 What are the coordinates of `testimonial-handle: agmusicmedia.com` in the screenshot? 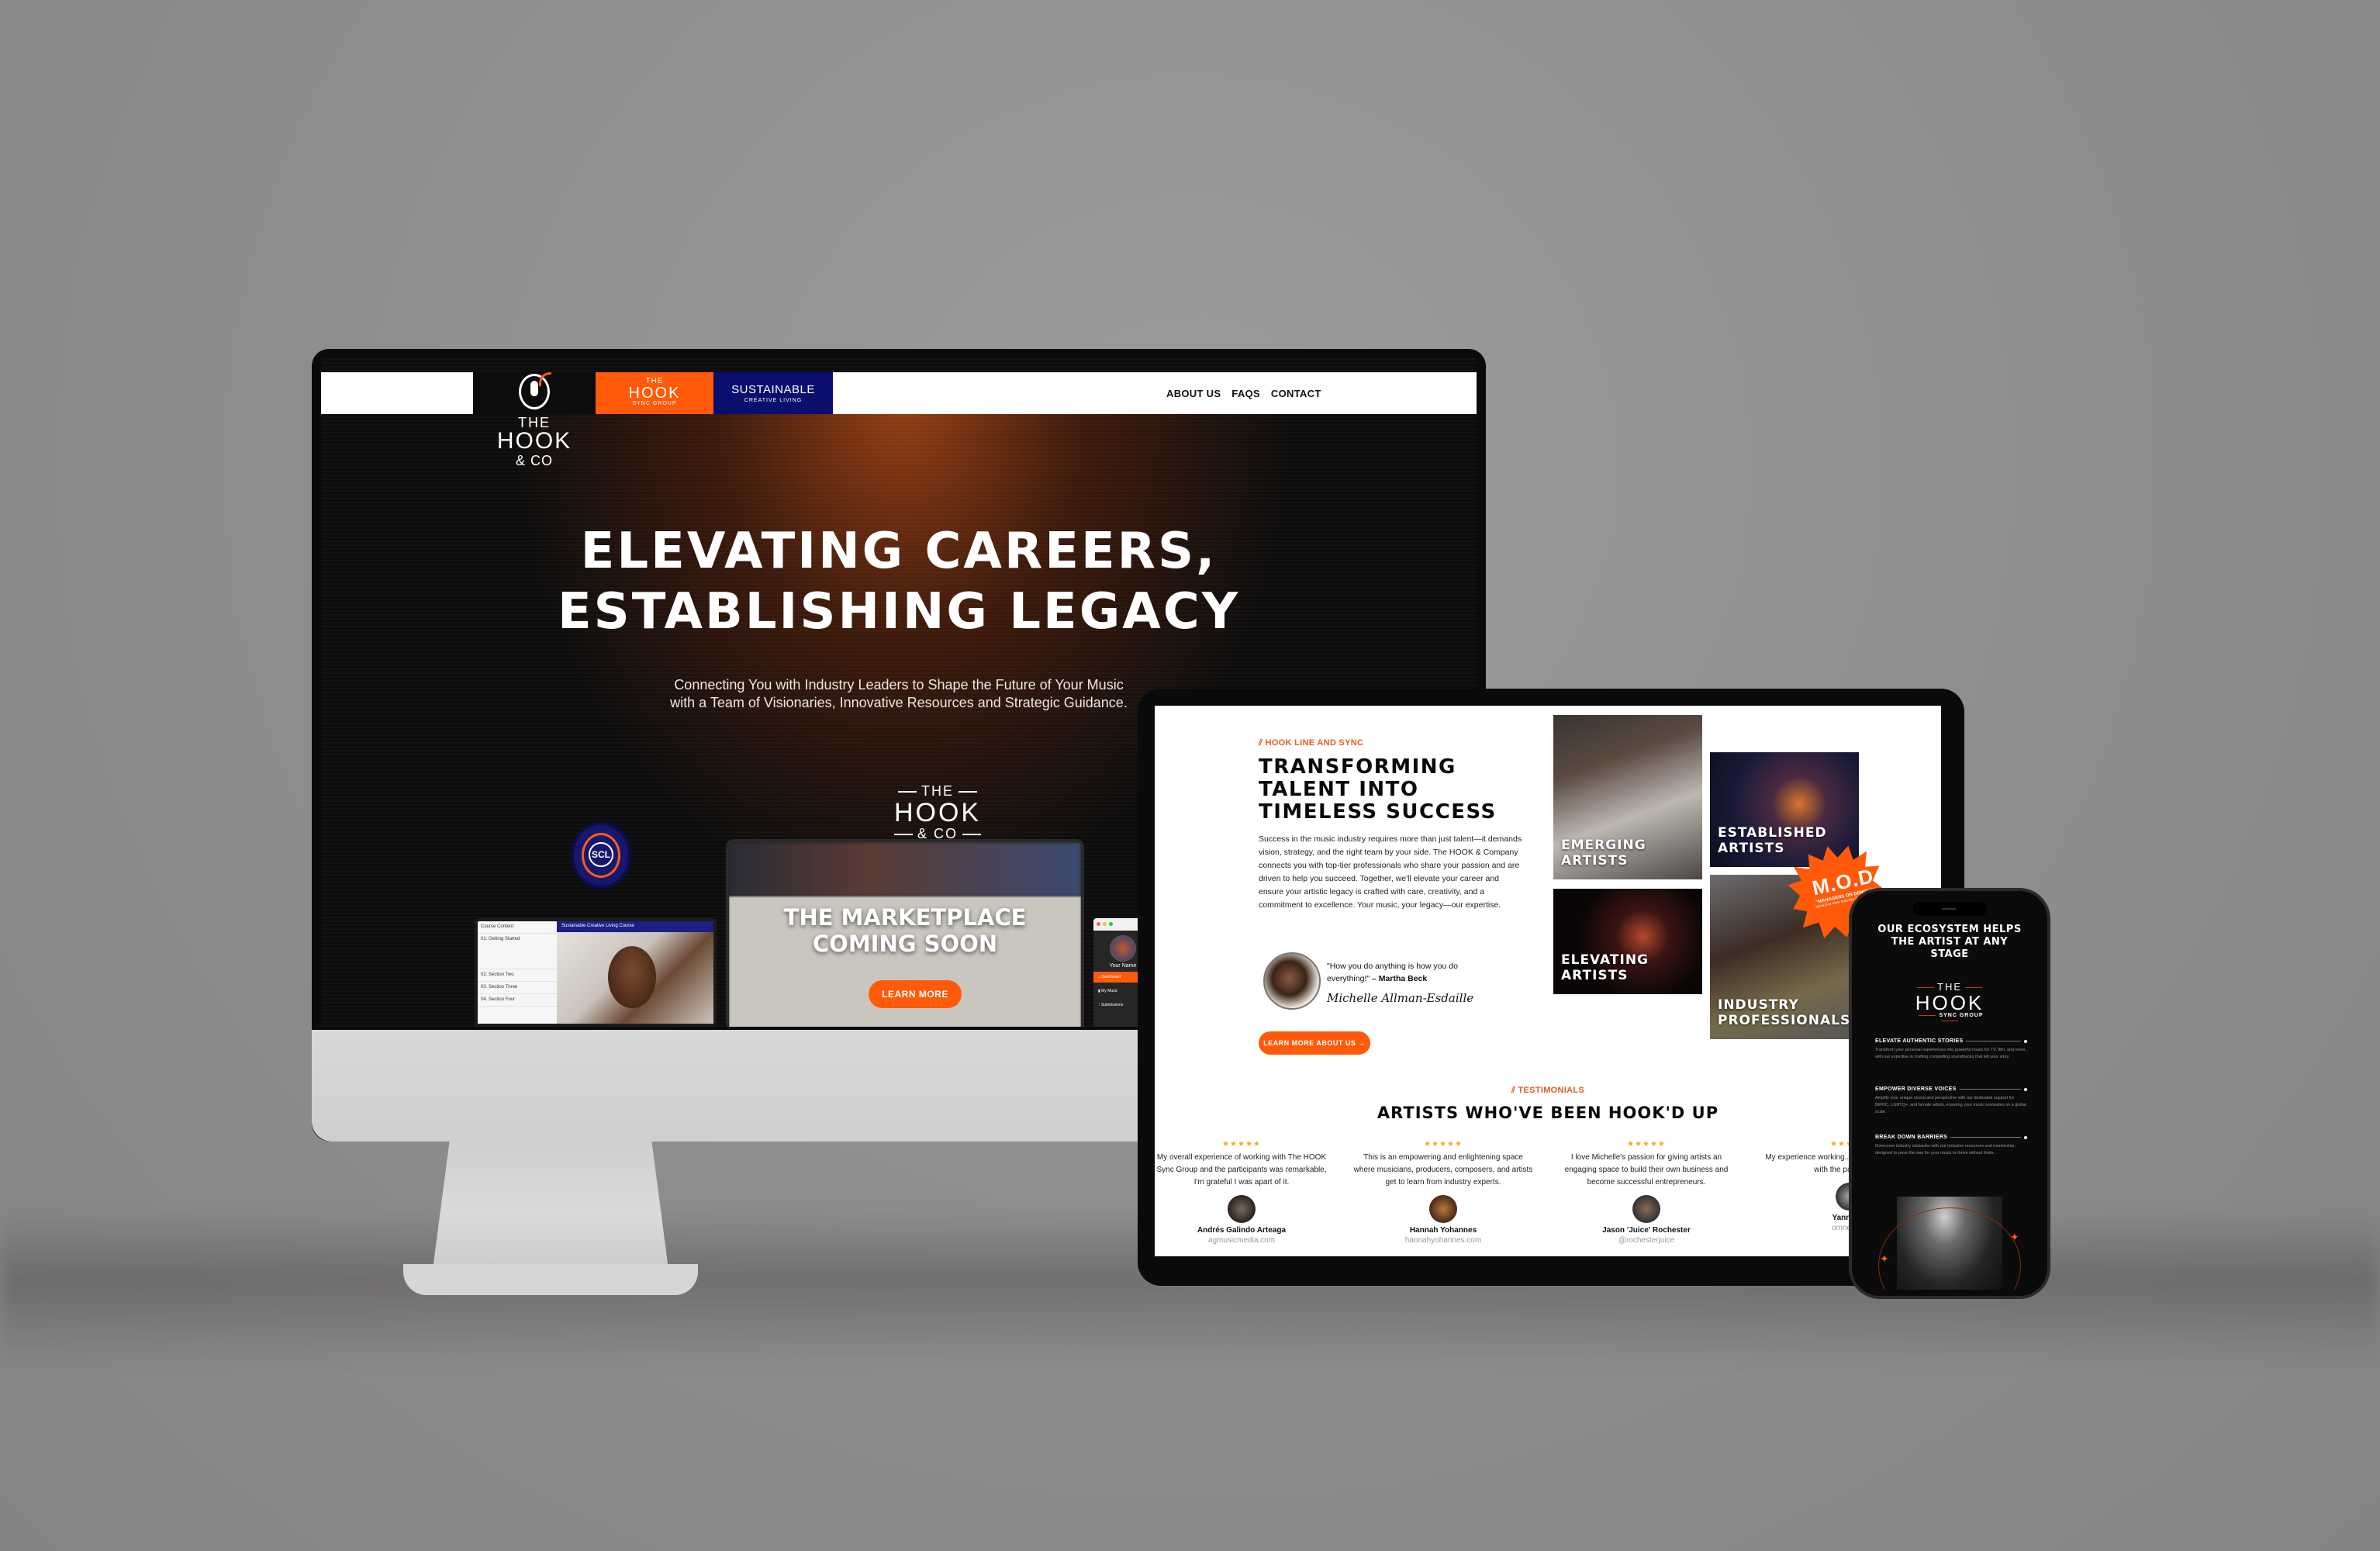 It's located at (1243, 1240).